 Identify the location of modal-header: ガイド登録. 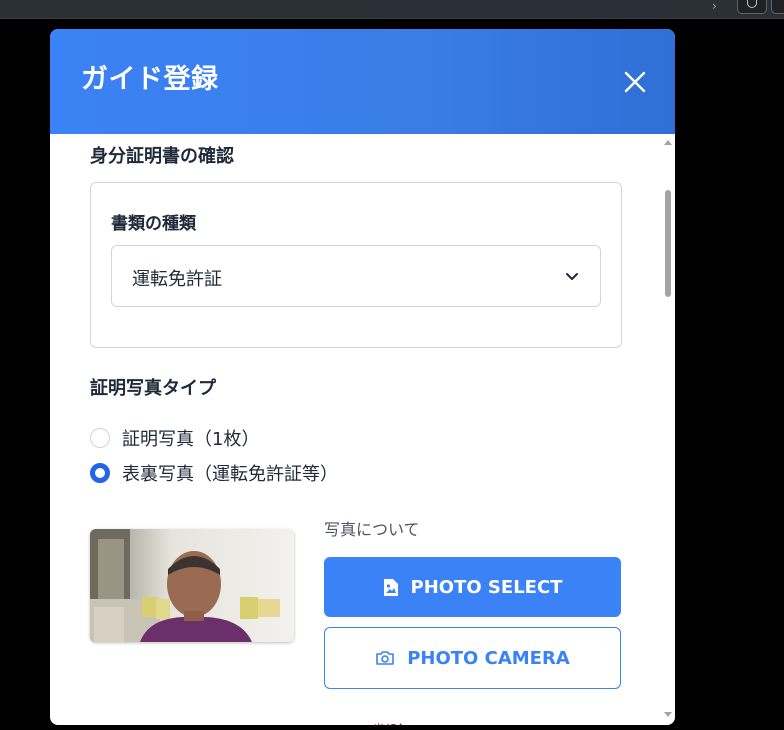
(362, 81).